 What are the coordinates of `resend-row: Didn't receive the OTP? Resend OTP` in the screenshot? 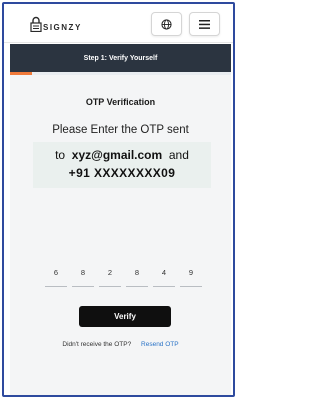 It's located at (120, 344).